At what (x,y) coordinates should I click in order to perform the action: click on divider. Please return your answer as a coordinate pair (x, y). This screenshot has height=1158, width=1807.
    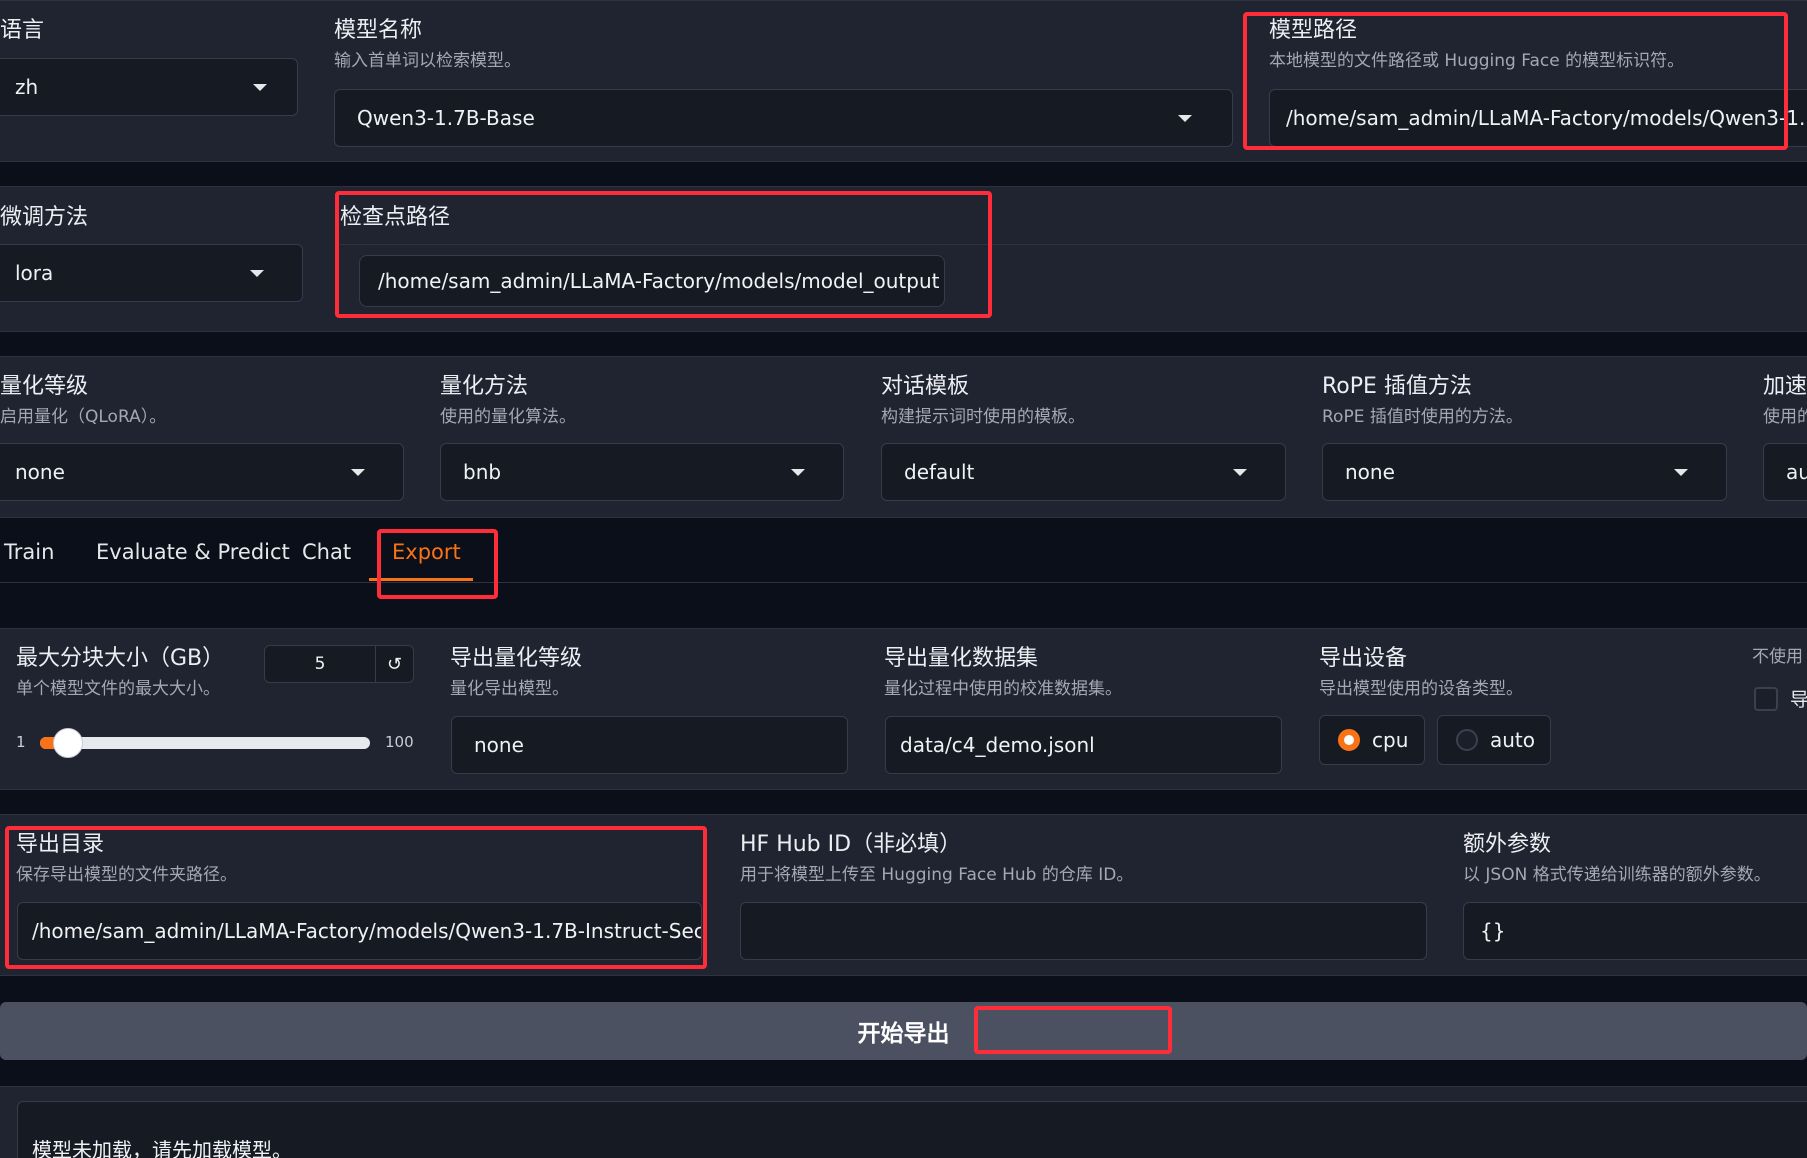
    Looking at the image, I should click on (1073, 244).